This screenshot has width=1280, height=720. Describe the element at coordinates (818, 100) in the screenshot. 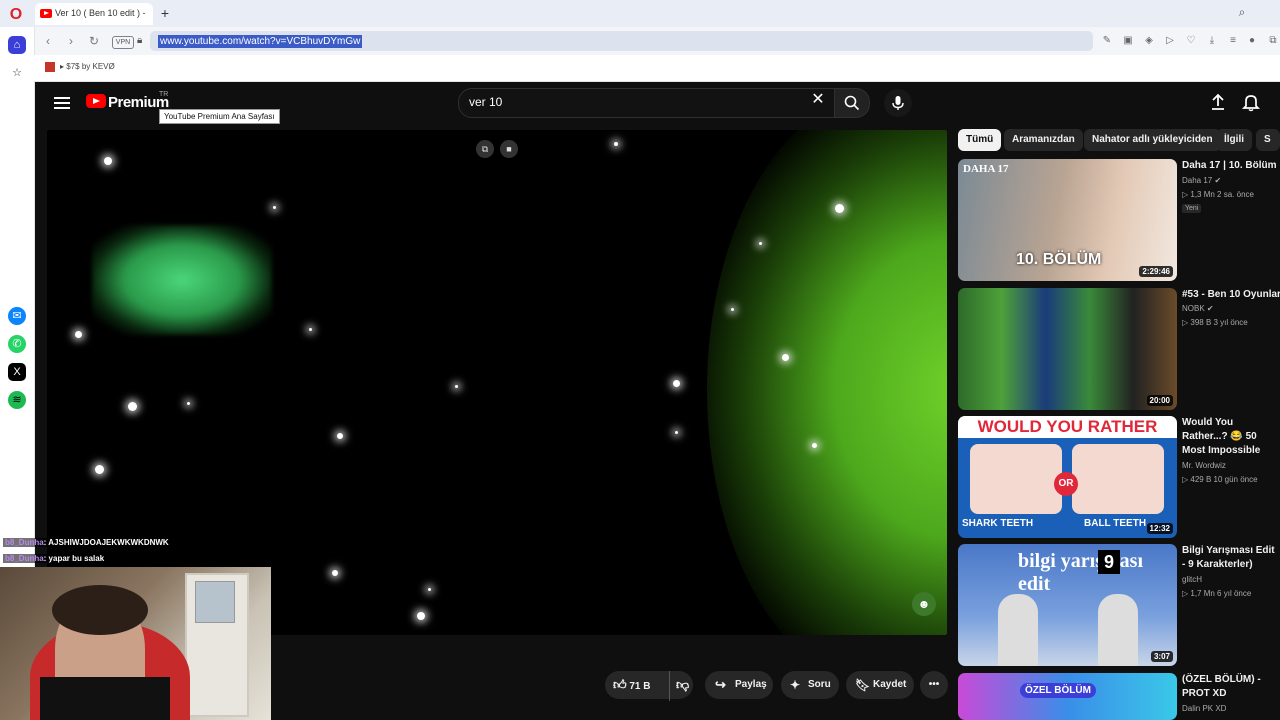

I see `clear-search-icon: ✕` at that location.